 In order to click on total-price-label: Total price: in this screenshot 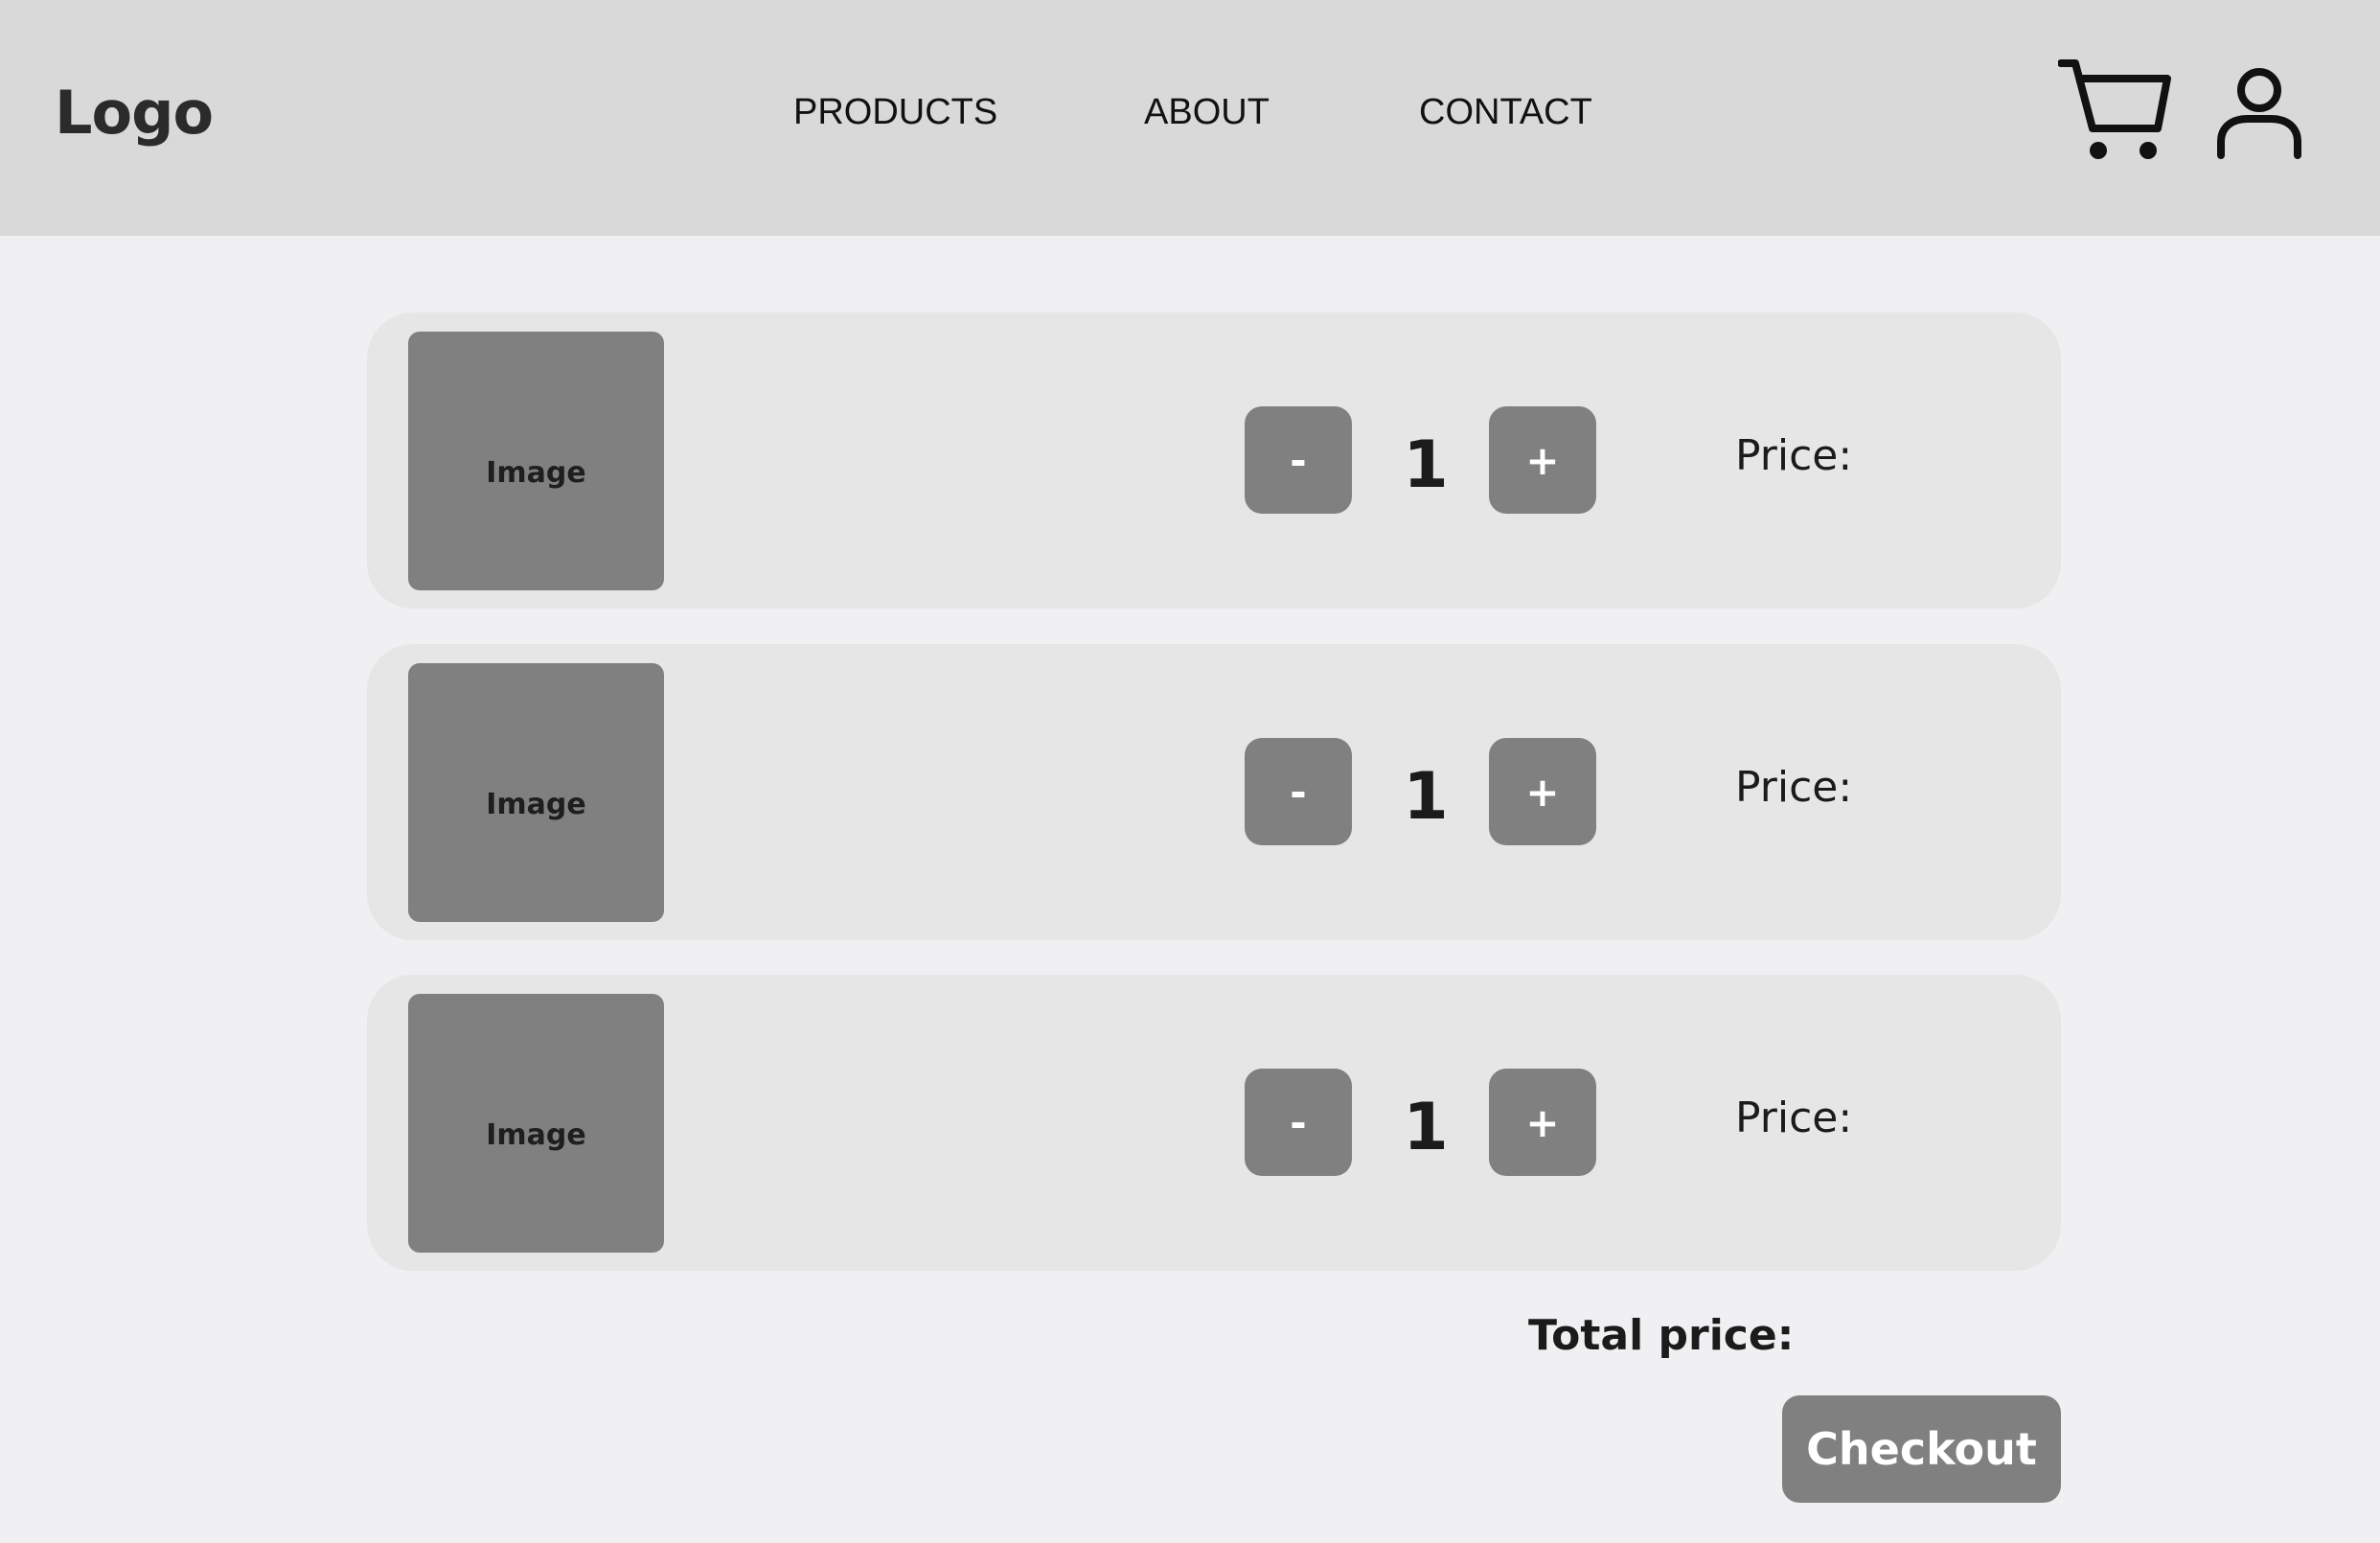, I will do `click(1662, 1335)`.